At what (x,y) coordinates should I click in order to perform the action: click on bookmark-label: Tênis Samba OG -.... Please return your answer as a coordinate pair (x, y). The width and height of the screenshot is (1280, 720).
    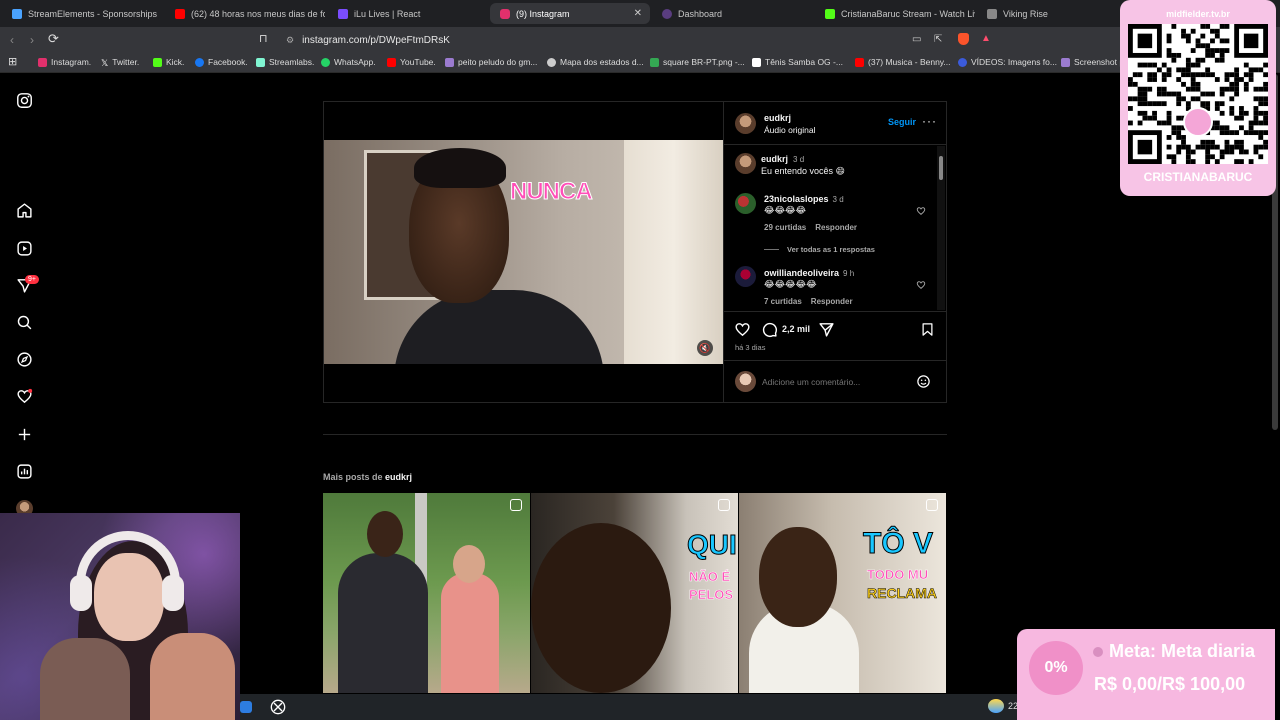
    Looking at the image, I should click on (804, 62).